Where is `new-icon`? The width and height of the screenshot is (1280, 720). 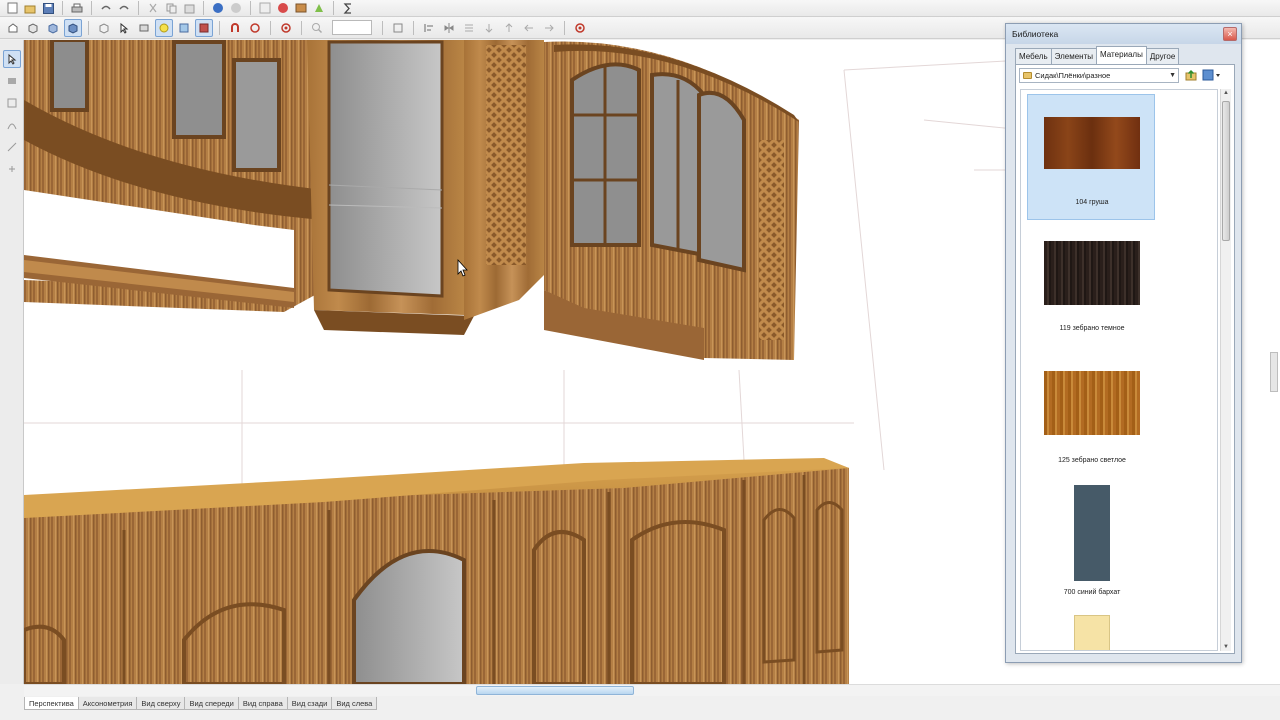
new-icon is located at coordinates (12, 8).